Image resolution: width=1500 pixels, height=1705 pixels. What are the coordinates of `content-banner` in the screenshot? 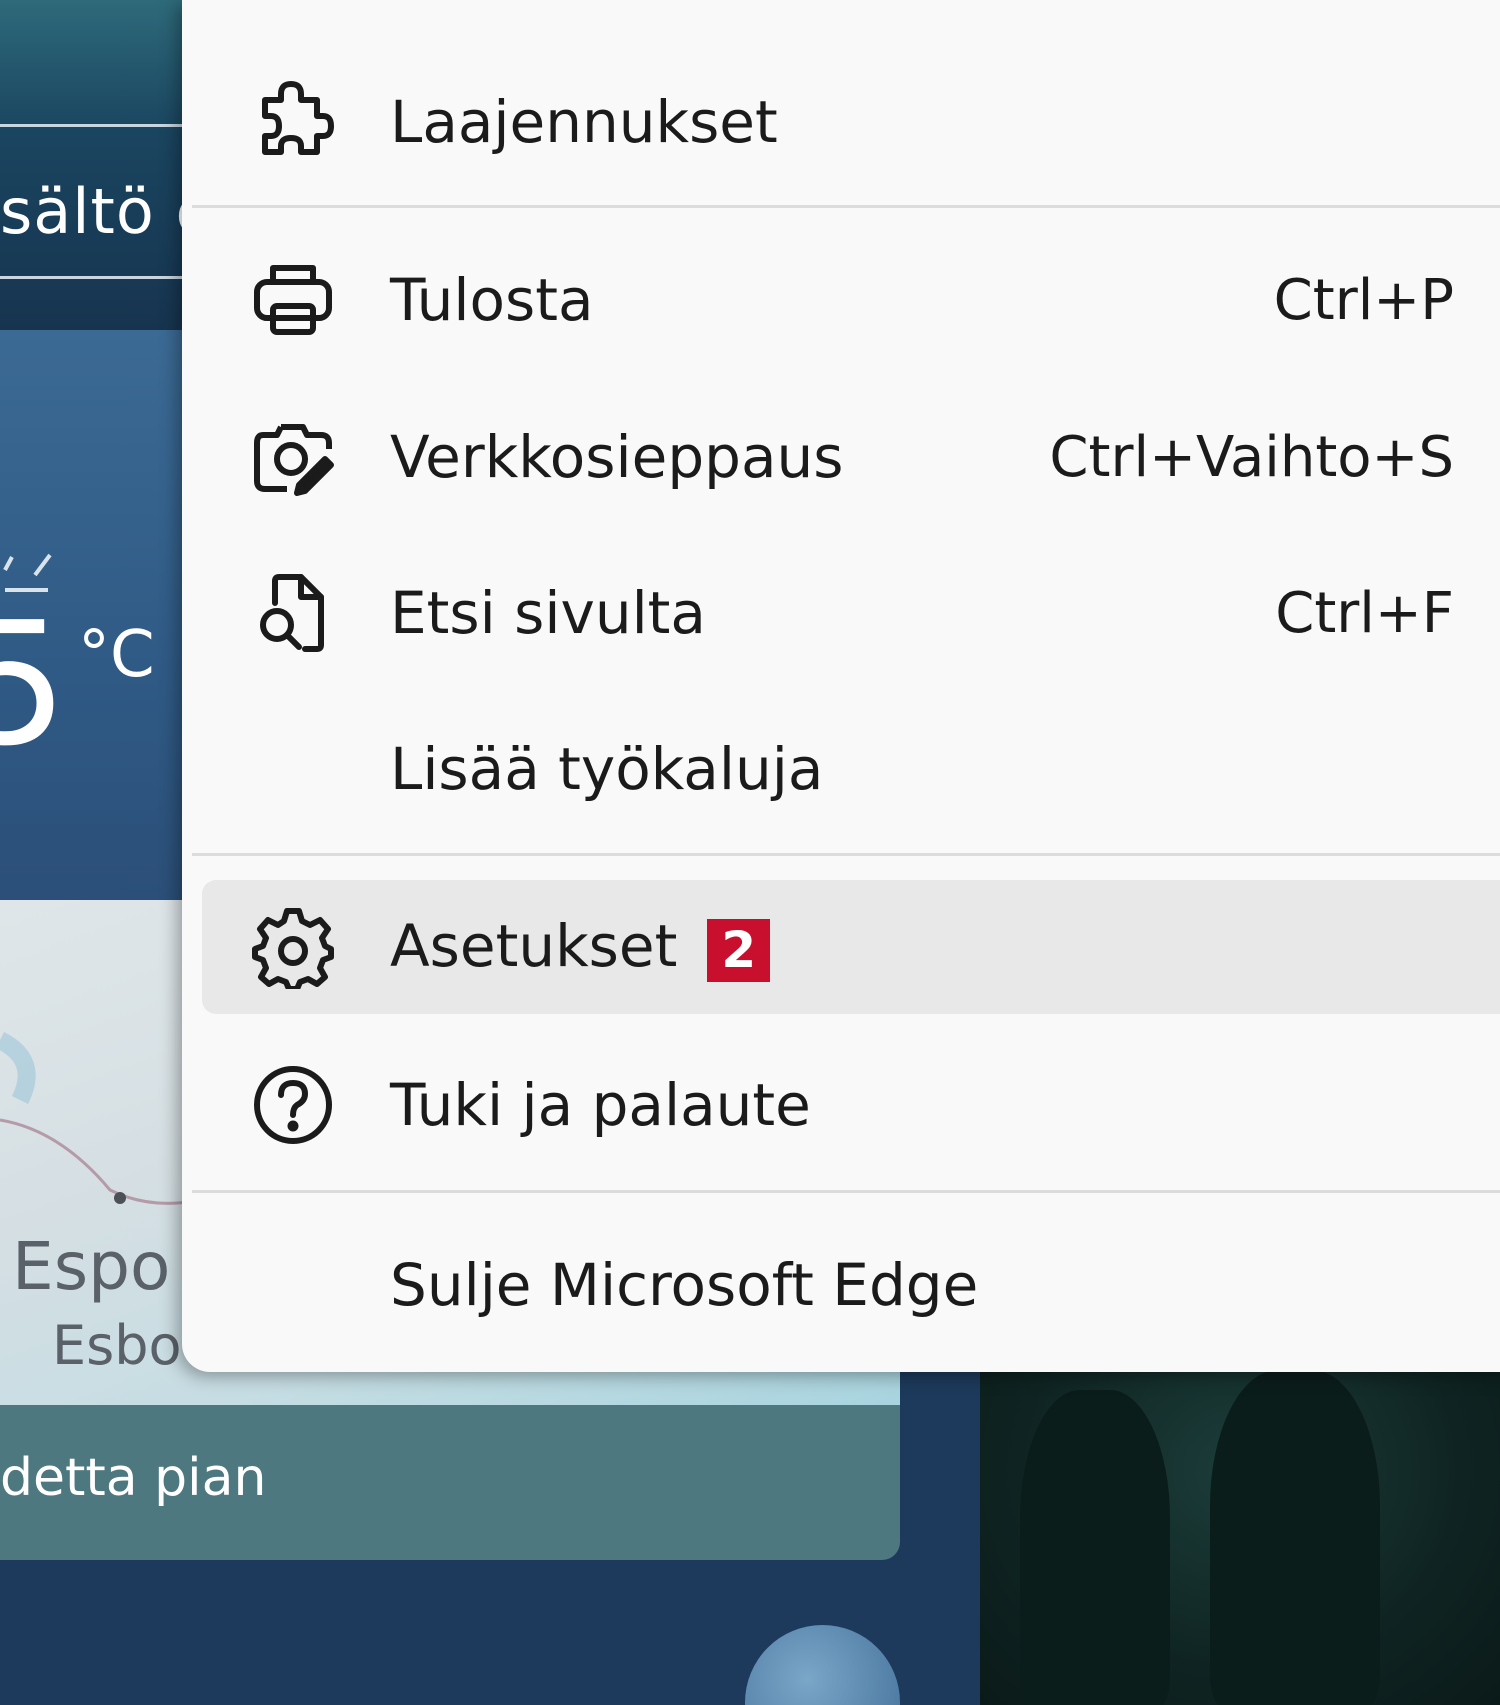 It's located at (95, 165).